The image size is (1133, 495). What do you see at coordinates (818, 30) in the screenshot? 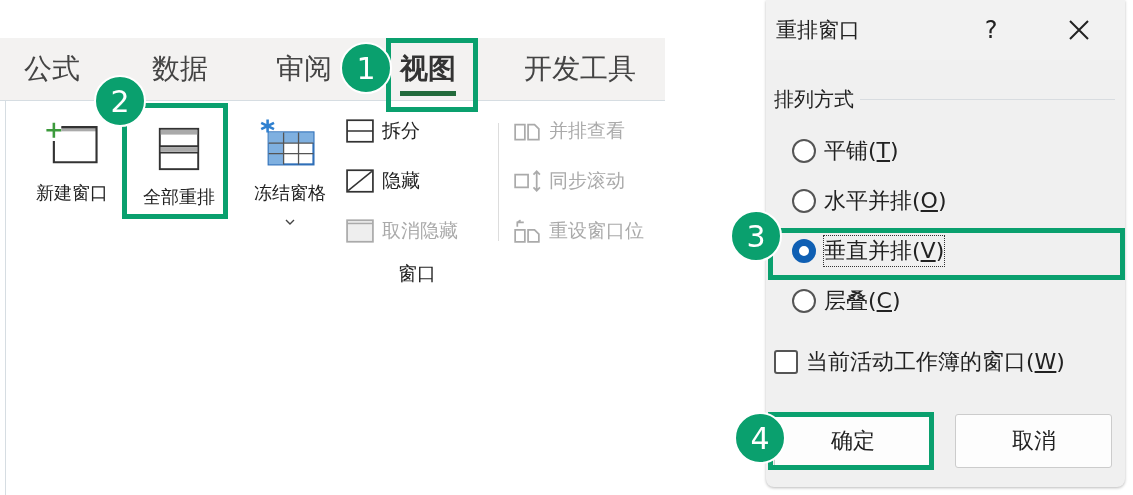
I see `dialog-title: 重排窗口` at bounding box center [818, 30].